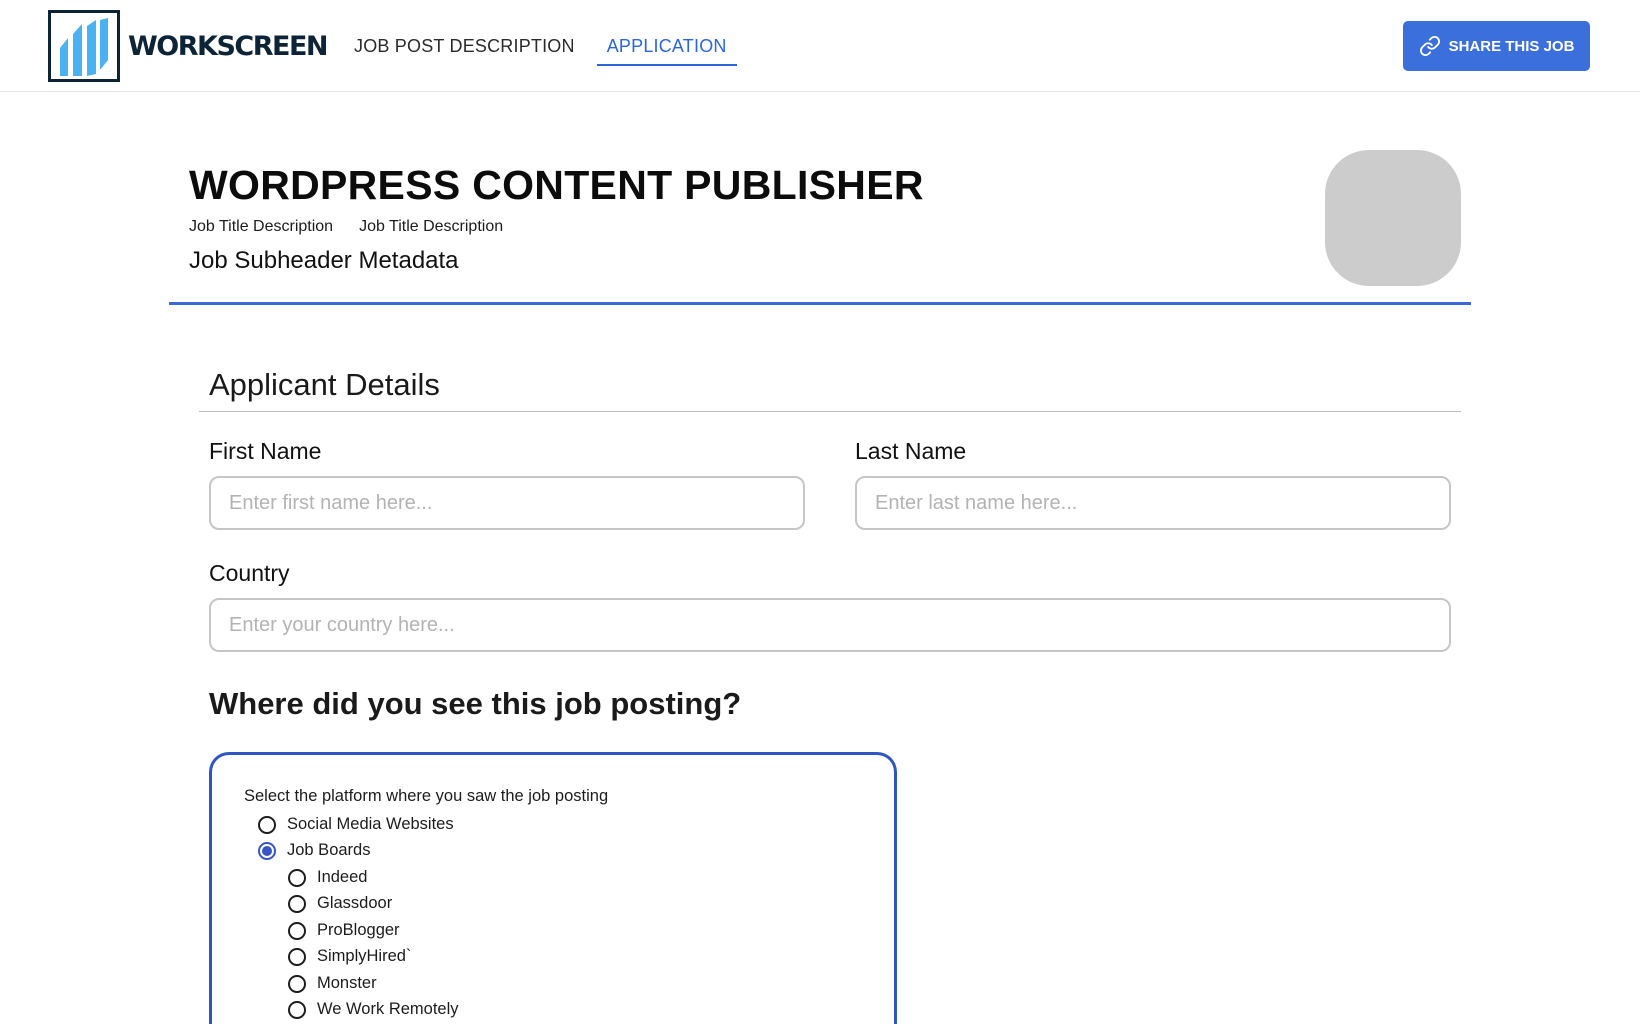 This screenshot has width=1640, height=1024. Describe the element at coordinates (475, 703) in the screenshot. I see `job-source-question: Where did you see this job posting?` at that location.